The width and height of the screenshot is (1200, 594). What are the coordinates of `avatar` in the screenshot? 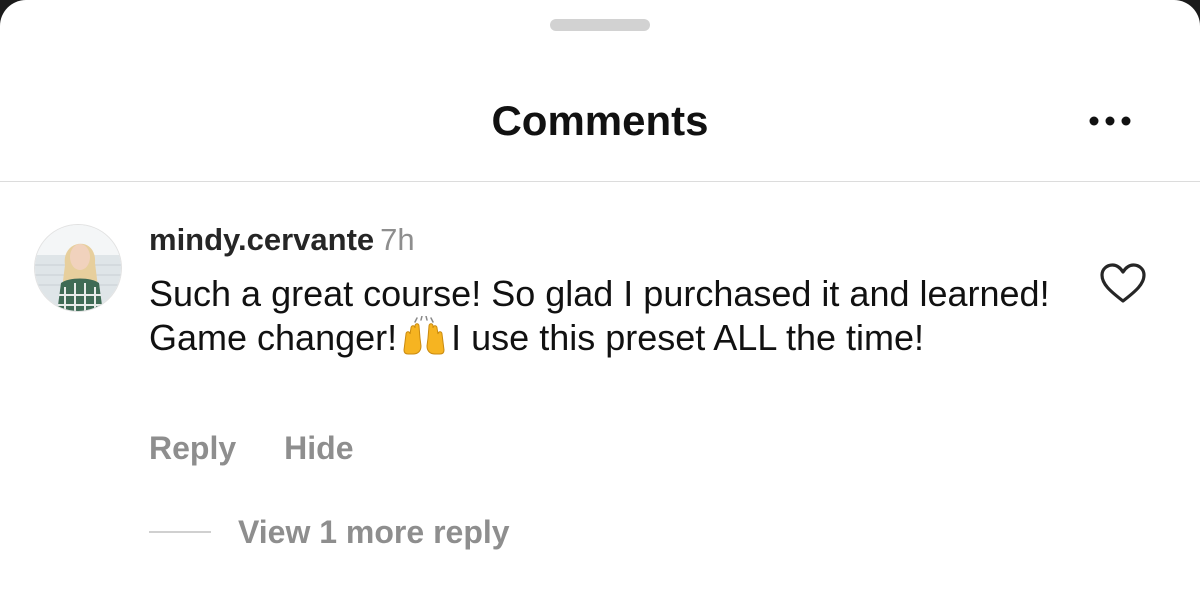 It's located at (78, 268).